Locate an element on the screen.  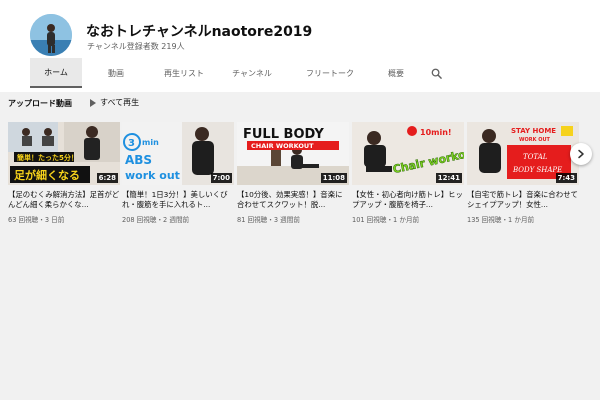
next-videos-button is located at coordinates (581, 154).